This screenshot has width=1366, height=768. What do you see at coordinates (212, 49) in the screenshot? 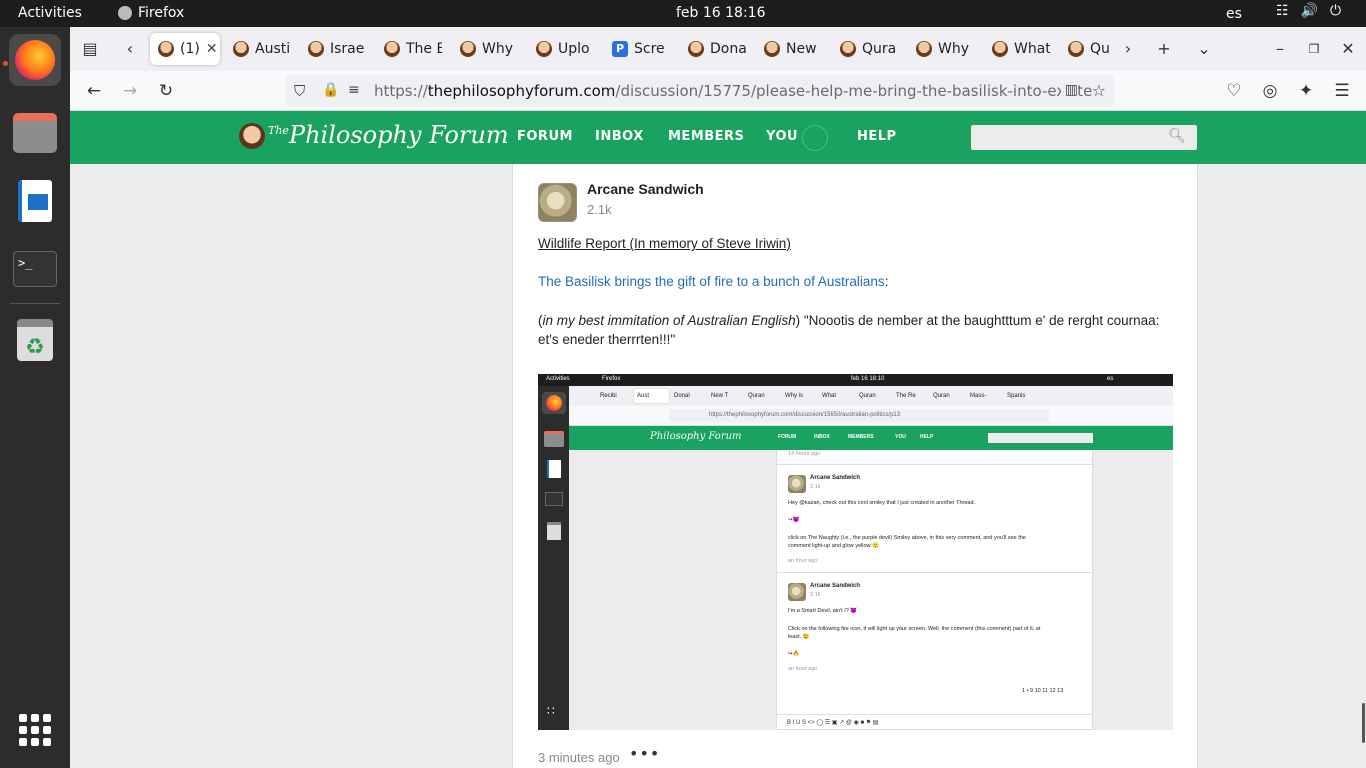
I see `close-tab-icon: ✕` at bounding box center [212, 49].